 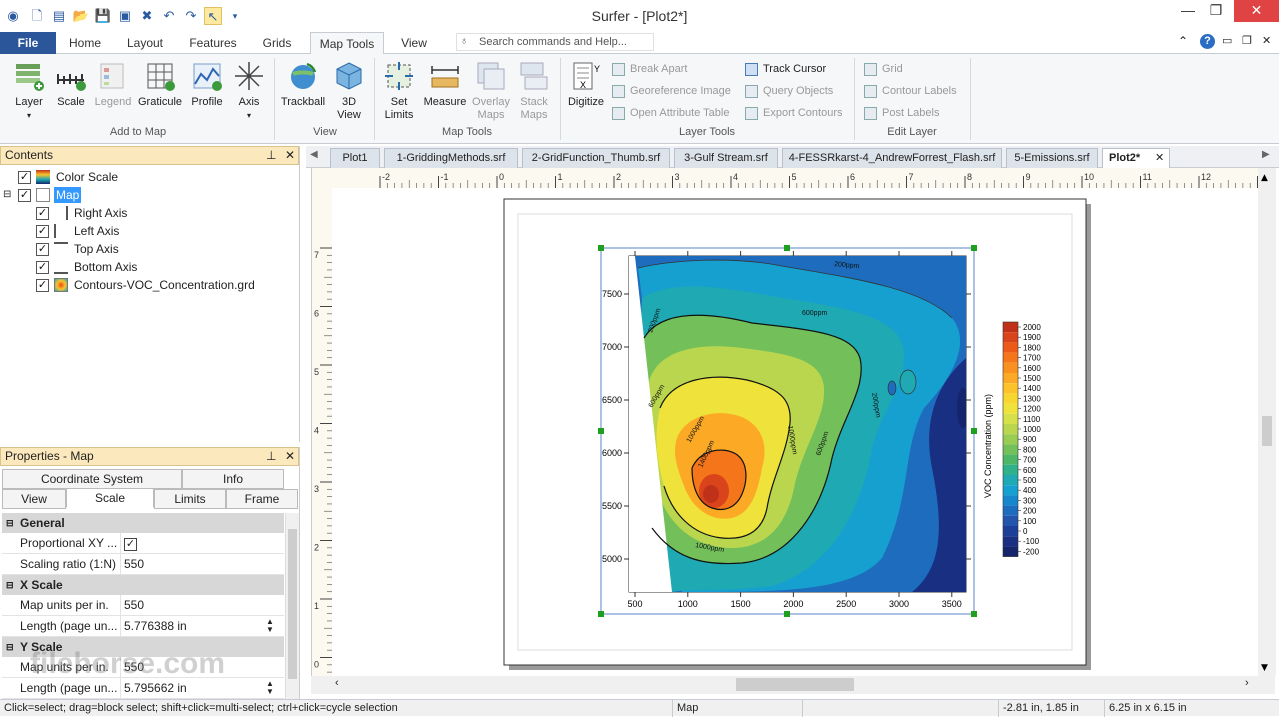 What do you see at coordinates (1183, 41) in the screenshot?
I see `collapse-ribbon-icon: ⌃` at bounding box center [1183, 41].